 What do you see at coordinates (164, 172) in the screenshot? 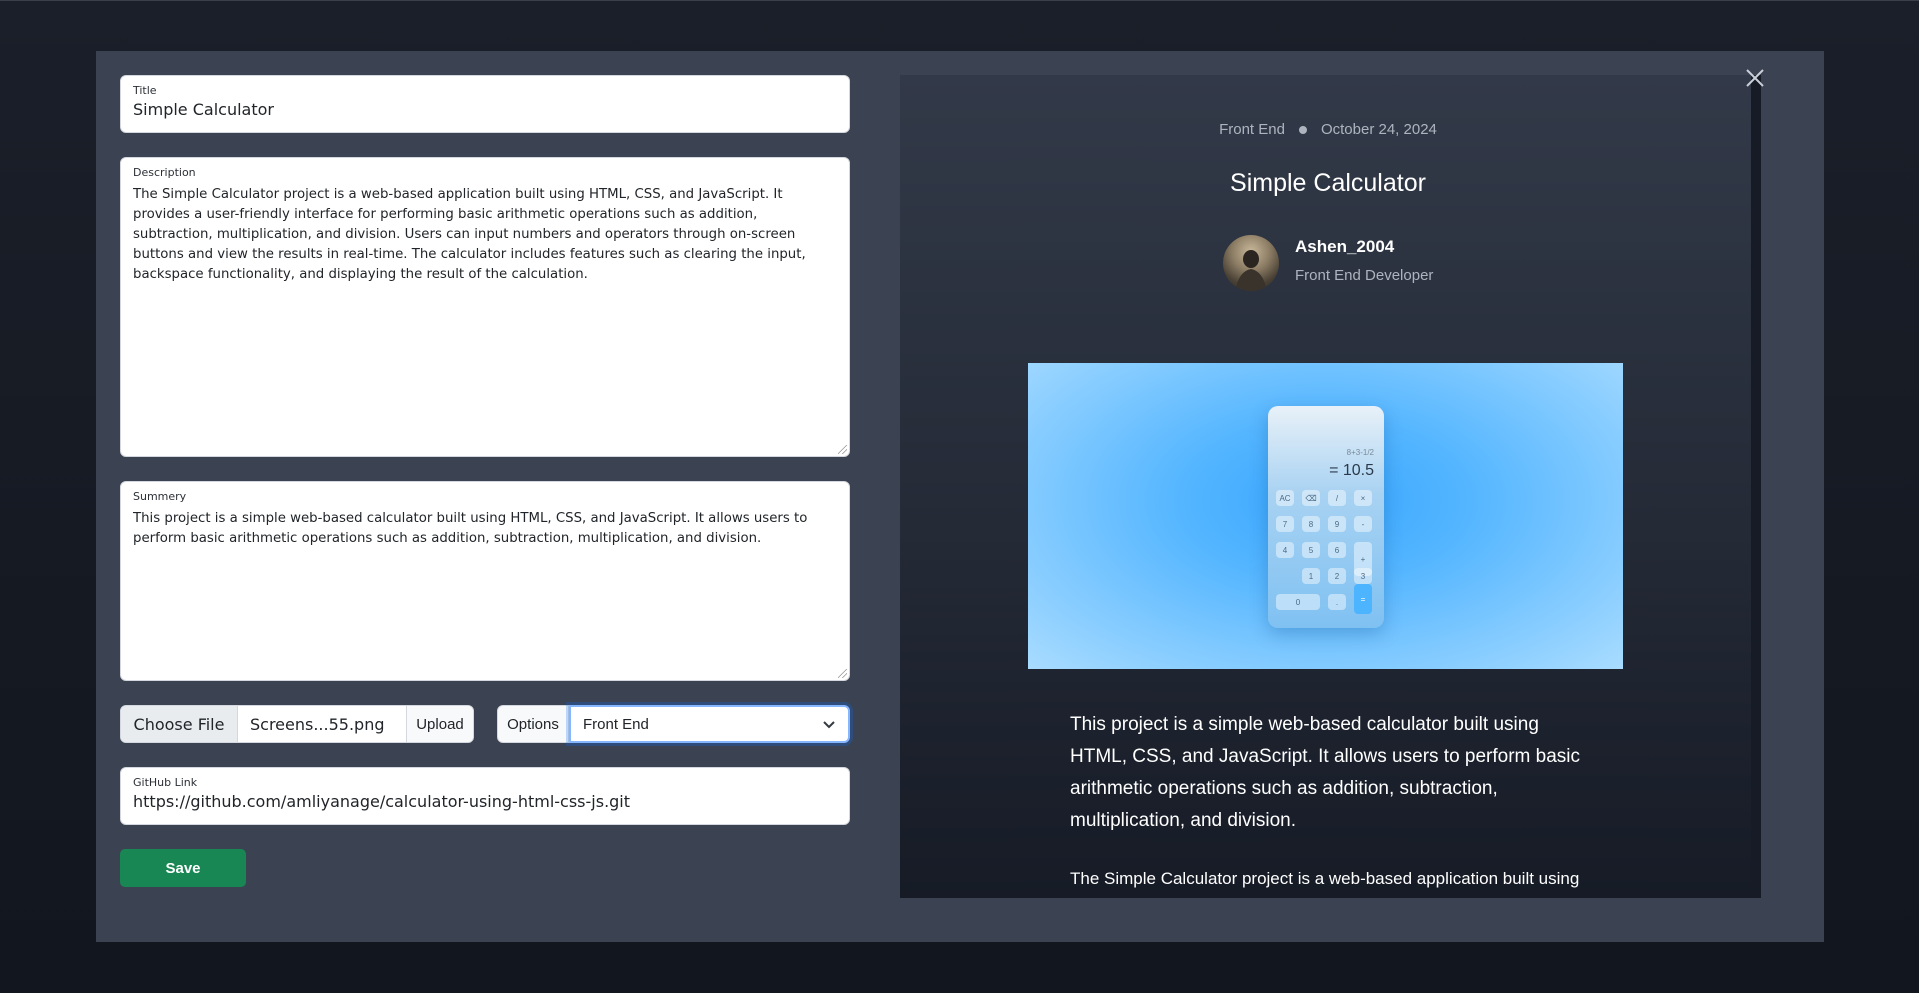
I see `description-label: Description` at bounding box center [164, 172].